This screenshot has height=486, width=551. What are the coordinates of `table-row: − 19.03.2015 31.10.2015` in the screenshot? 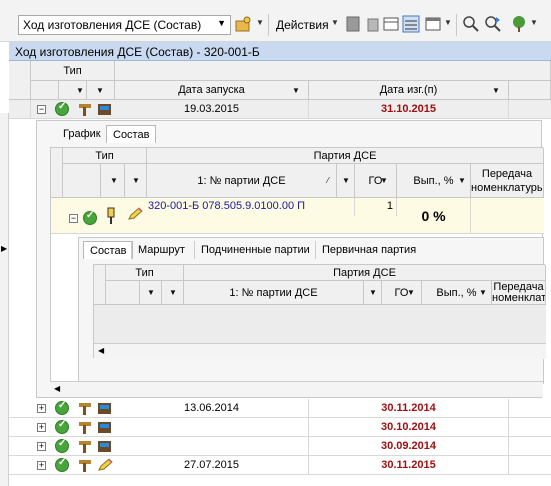 It's located at (280, 109).